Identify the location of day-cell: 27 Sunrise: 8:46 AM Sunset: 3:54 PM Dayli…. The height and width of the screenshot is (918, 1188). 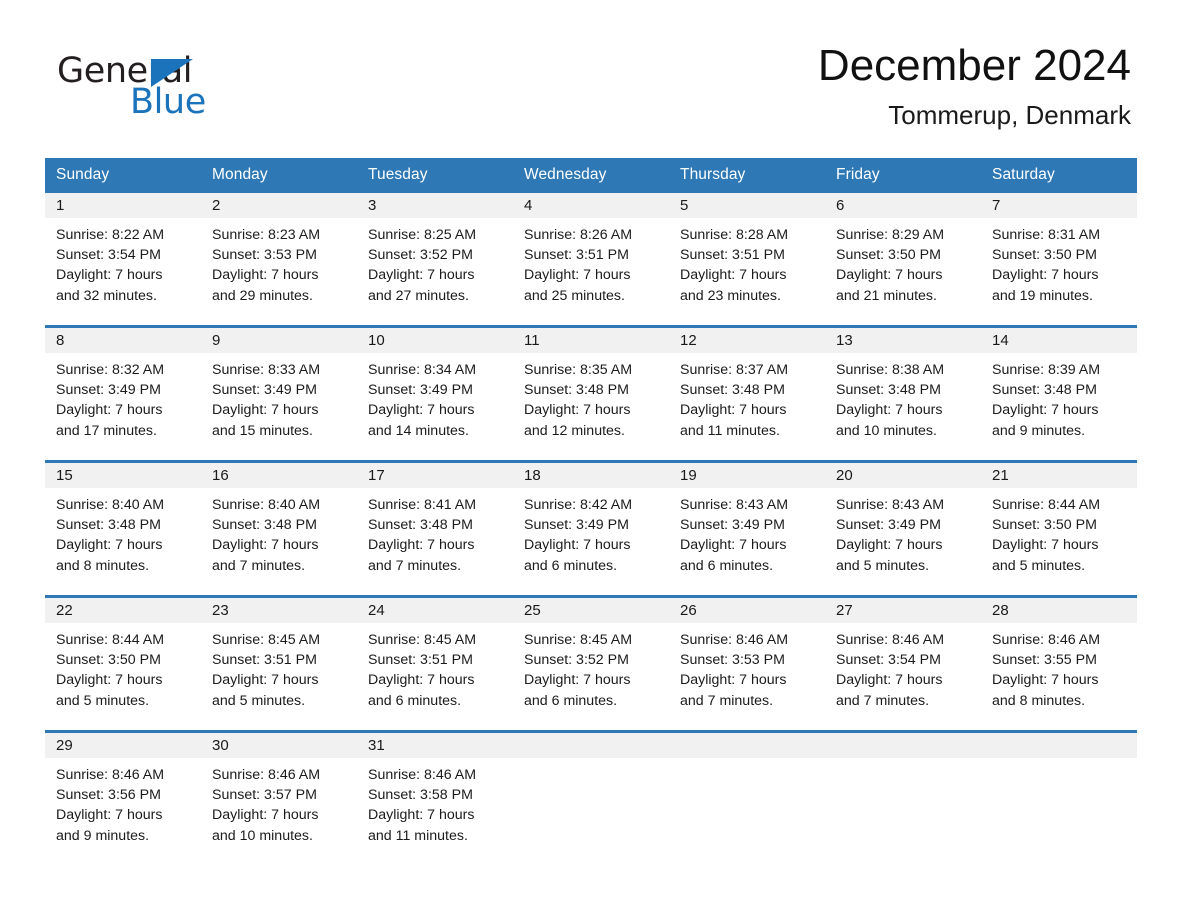
(903, 663).